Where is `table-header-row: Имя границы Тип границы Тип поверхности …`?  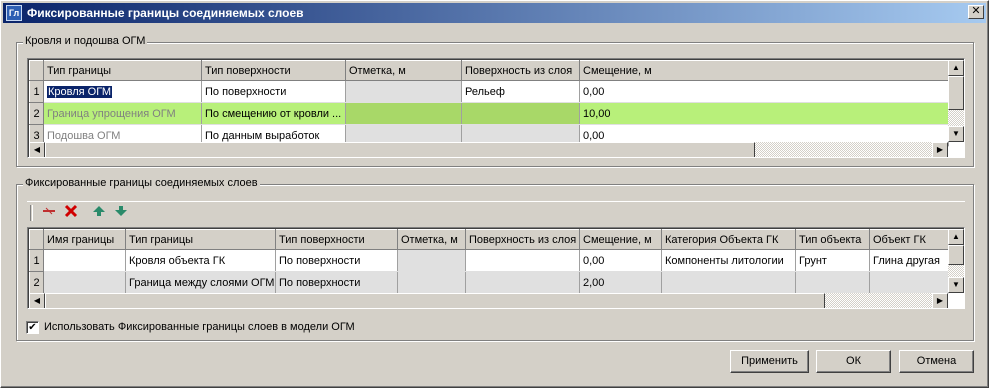 table-header-row: Имя границы Тип границы Тип поверхности … is located at coordinates (489, 239).